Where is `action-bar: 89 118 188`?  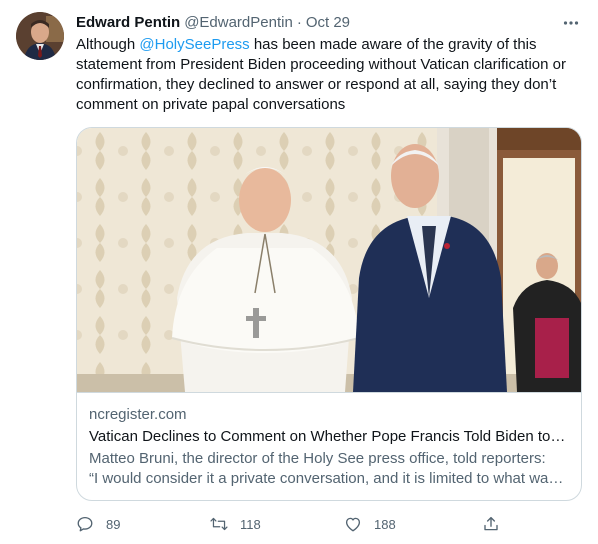
action-bar: 89 118 188 is located at coordinates (287, 524).